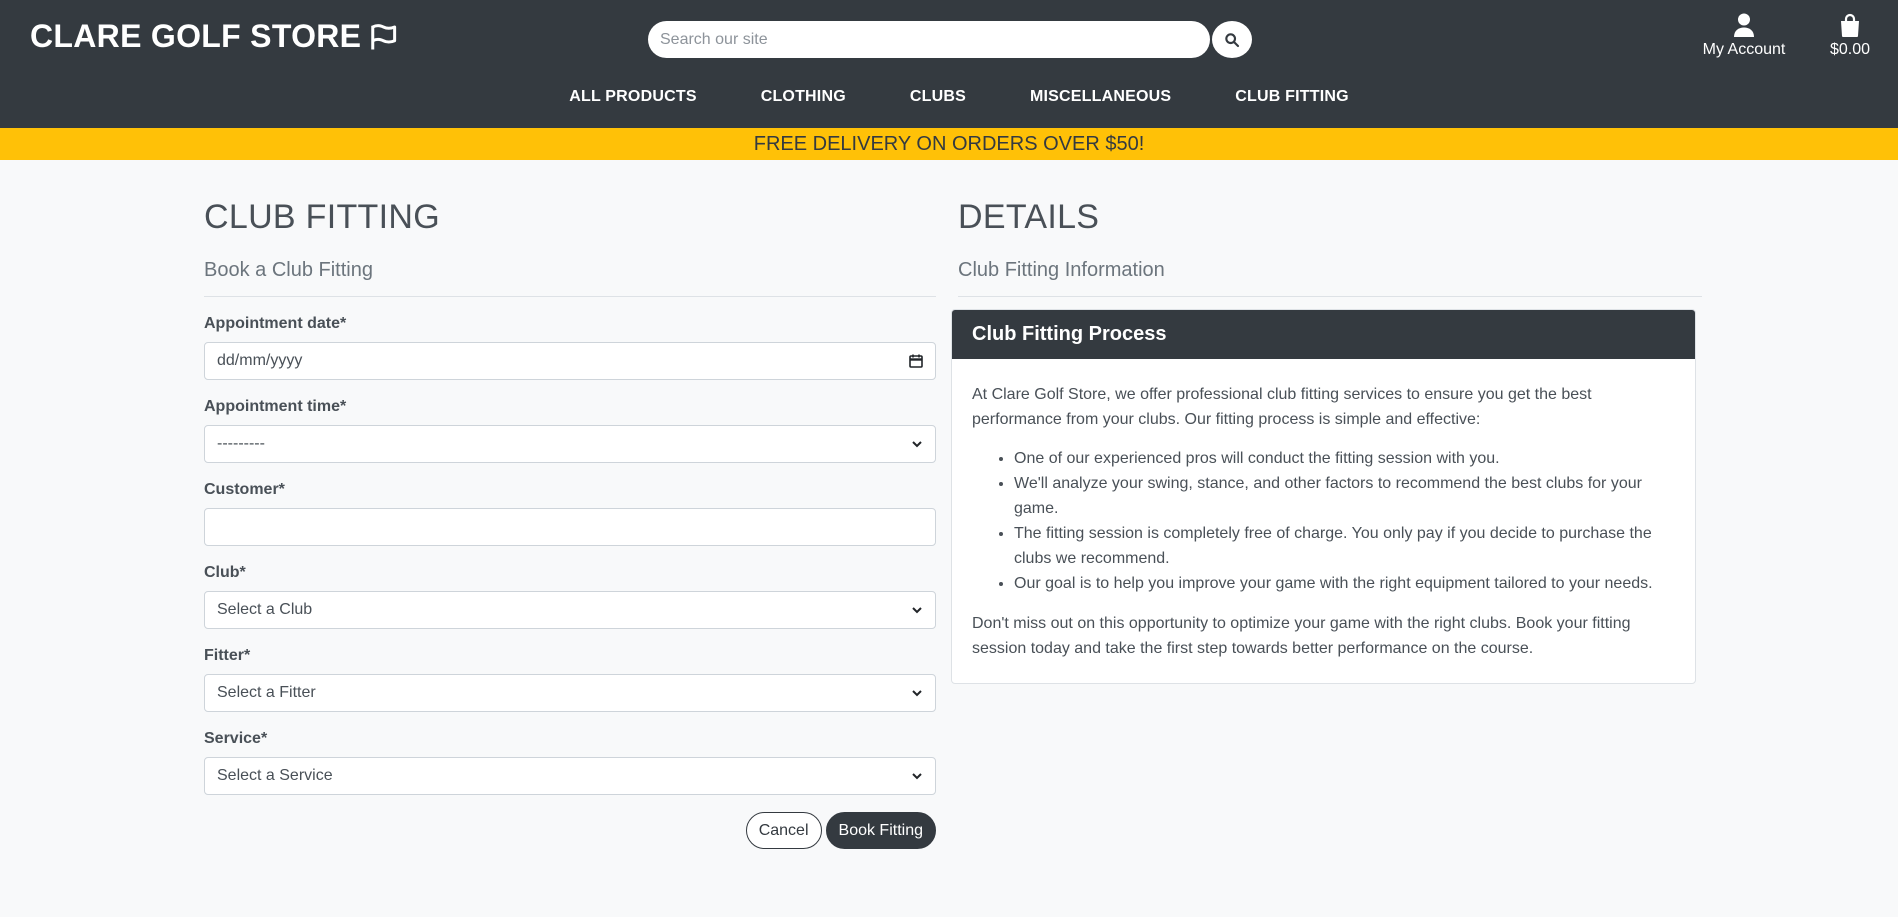 The height and width of the screenshot is (917, 1898). Describe the element at coordinates (1323, 334) in the screenshot. I see `card-title: Club Fitting Process` at that location.